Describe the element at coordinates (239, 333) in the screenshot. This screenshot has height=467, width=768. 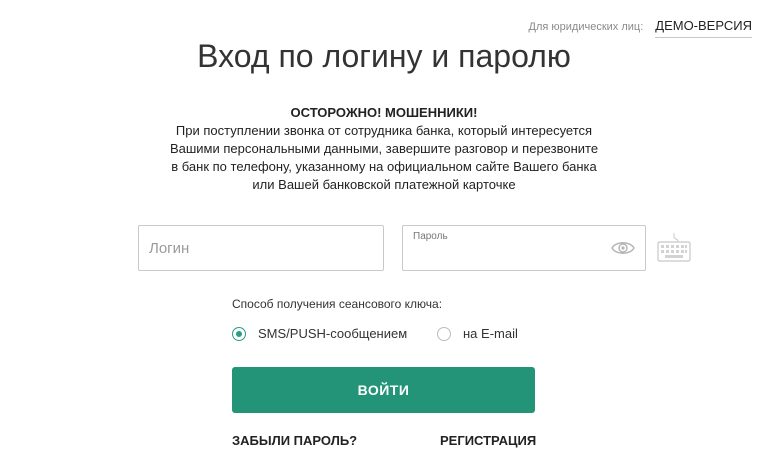
I see `radio-button-sms` at that location.